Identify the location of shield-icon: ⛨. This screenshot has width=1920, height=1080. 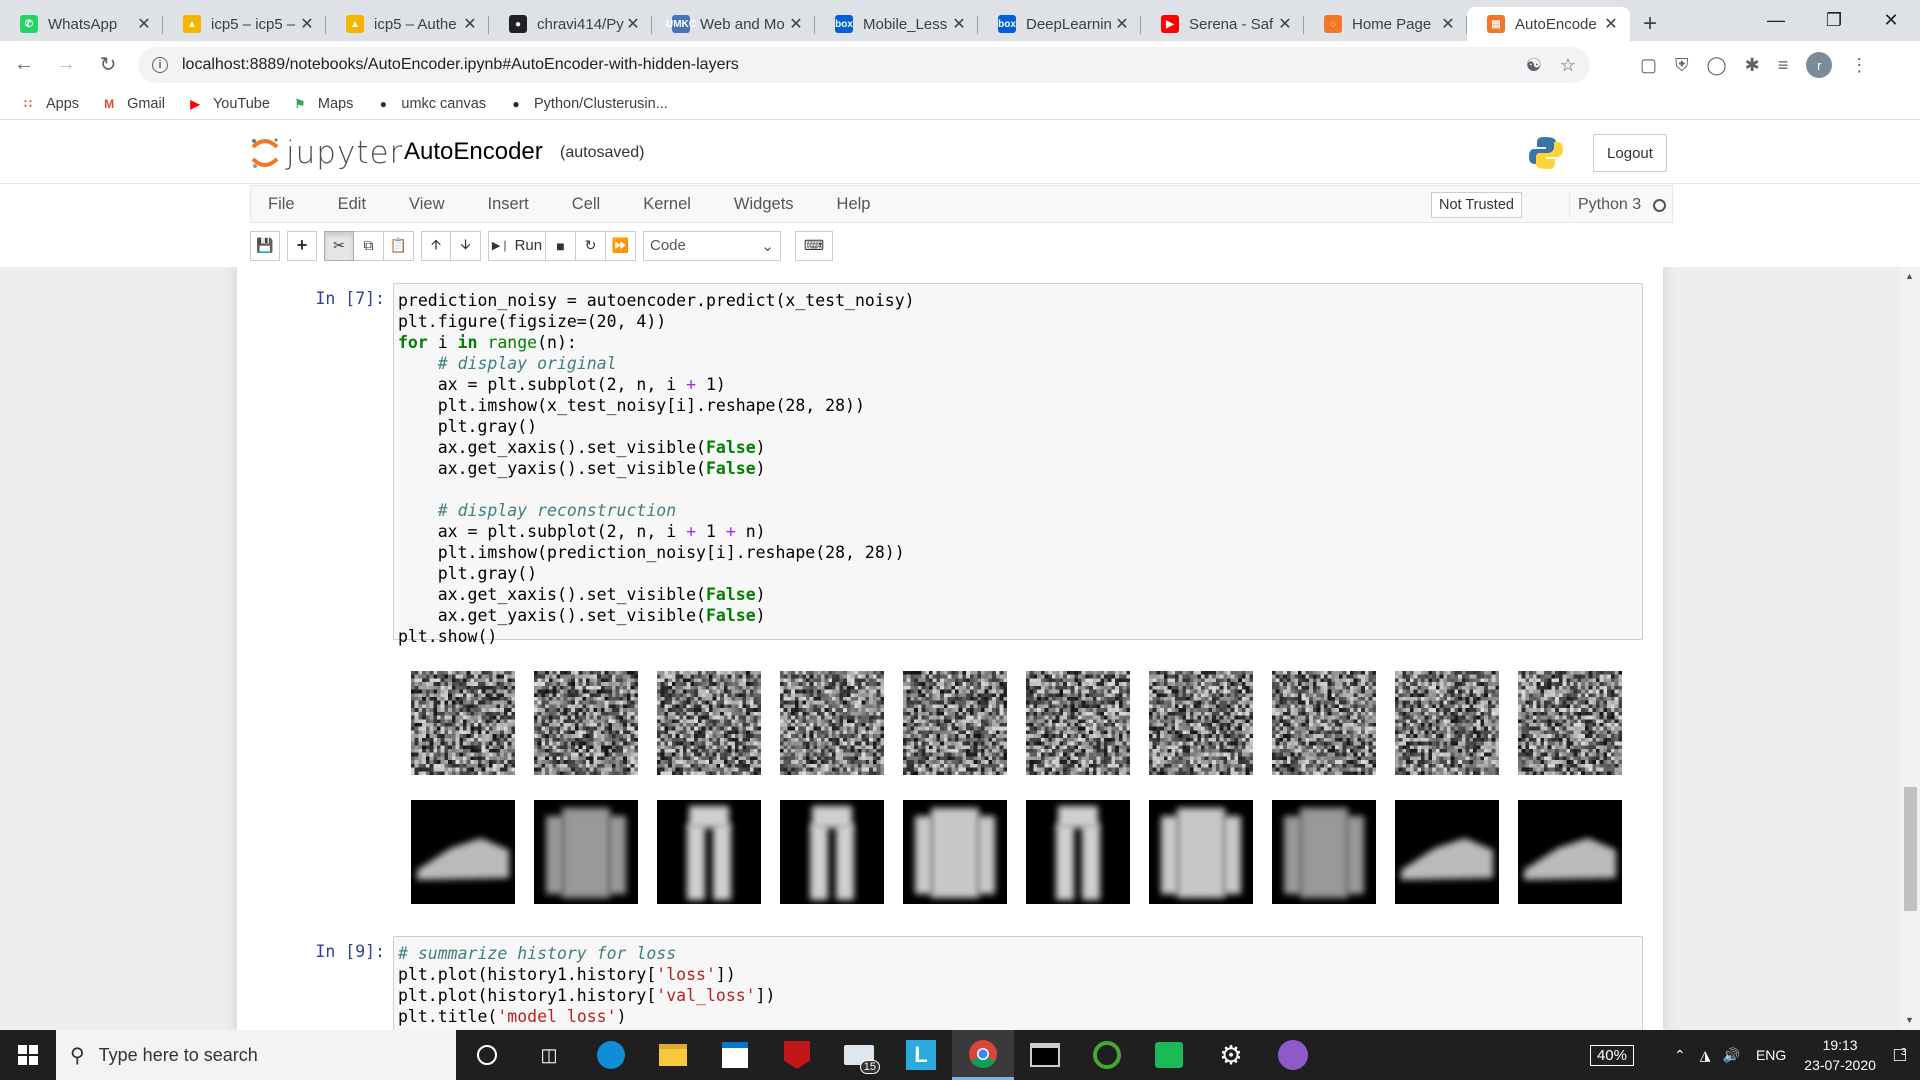
(1682, 65).